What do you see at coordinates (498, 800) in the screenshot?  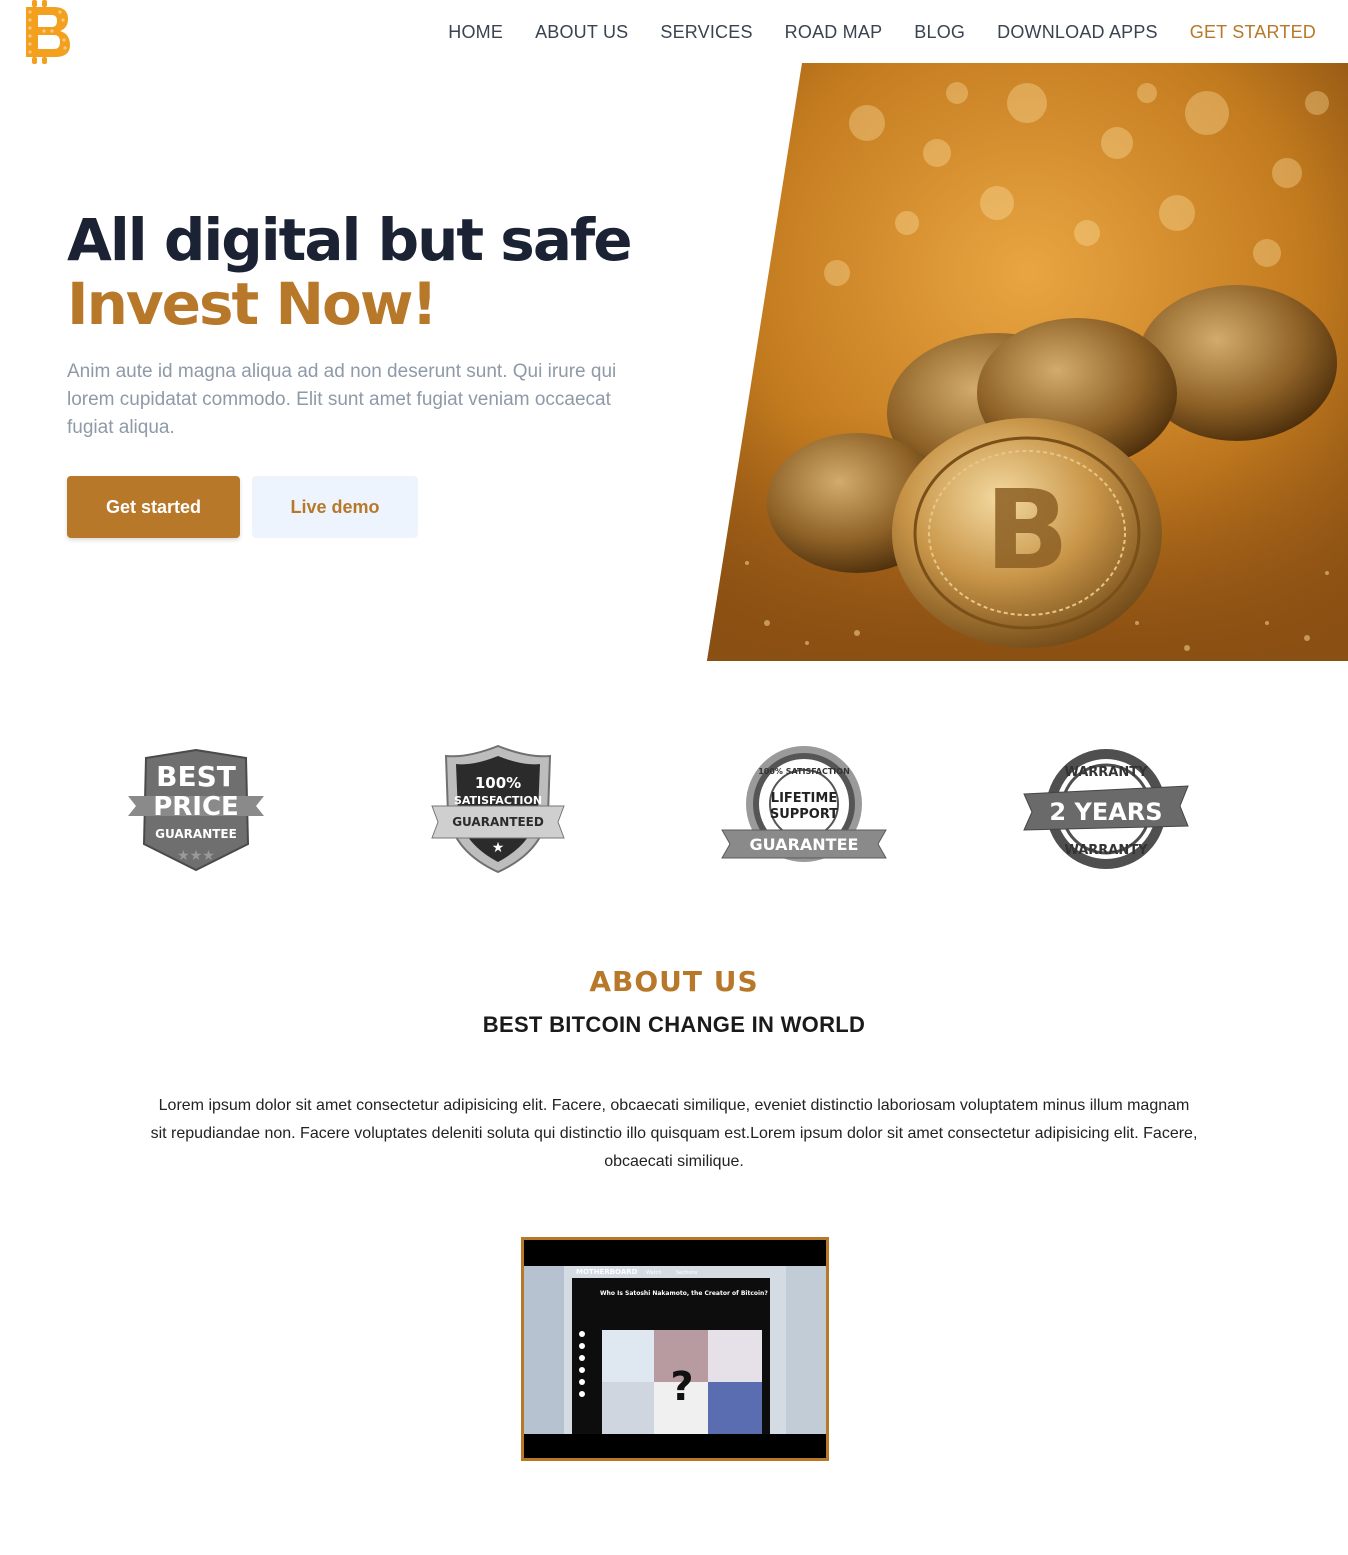 I see `badge-satisfaction-text: SATISFACTION` at bounding box center [498, 800].